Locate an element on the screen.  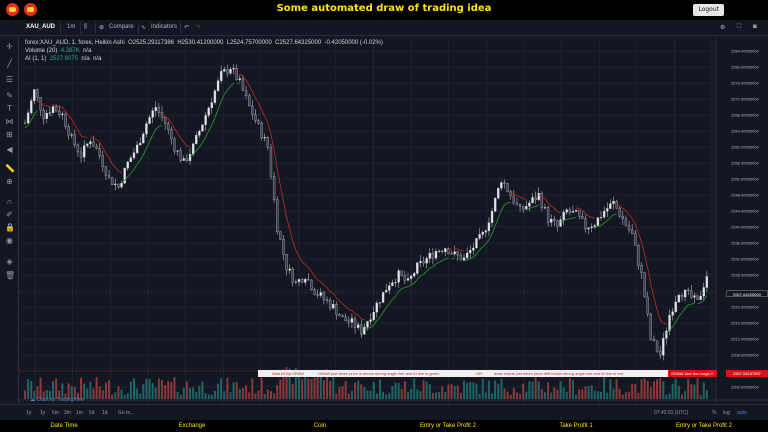
percent-toggle: % is located at coordinates (714, 413).